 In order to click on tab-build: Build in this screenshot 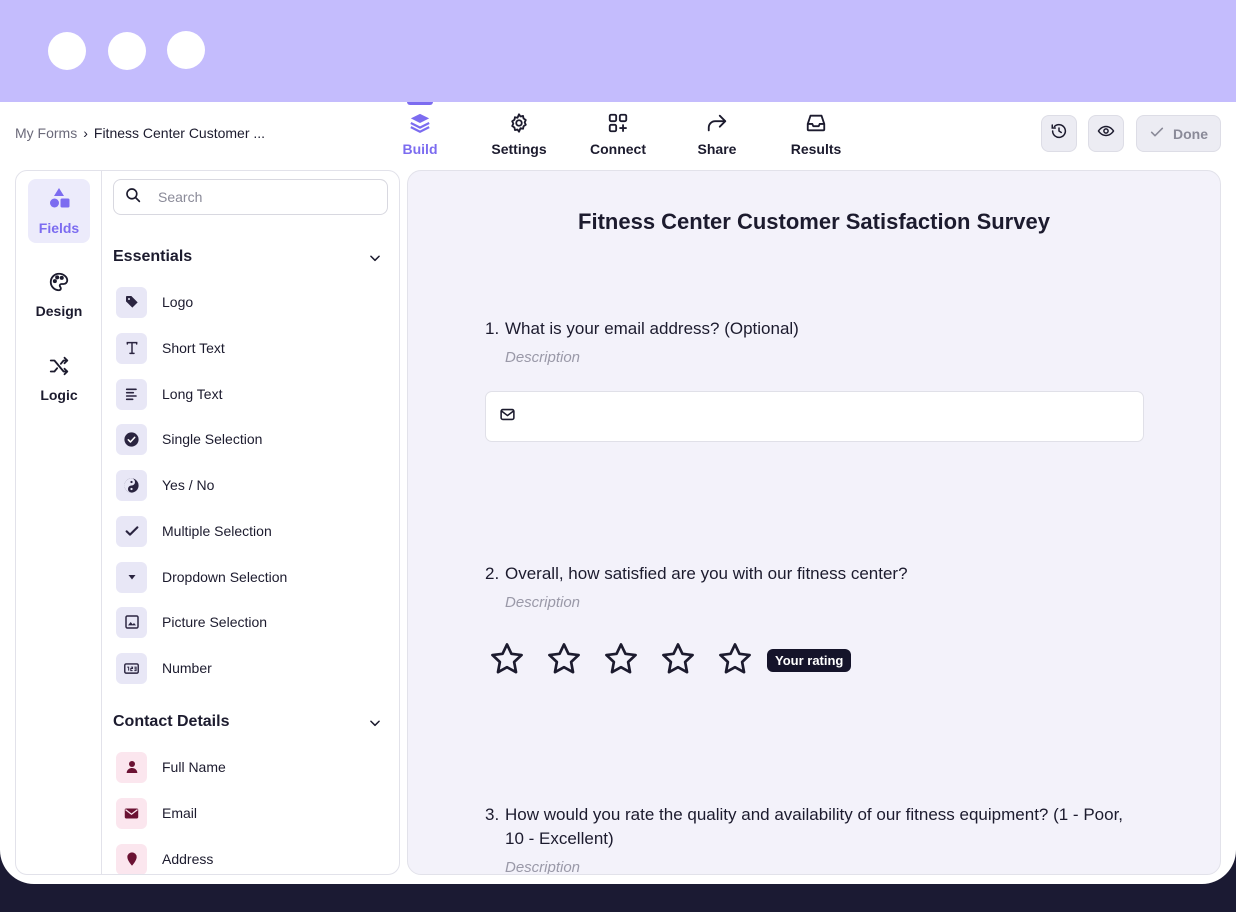, I will do `click(420, 135)`.